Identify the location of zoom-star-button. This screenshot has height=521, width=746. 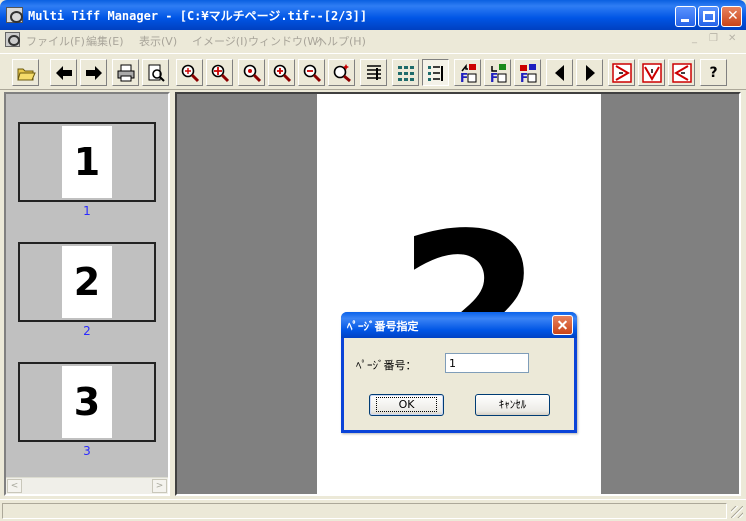
(341, 72).